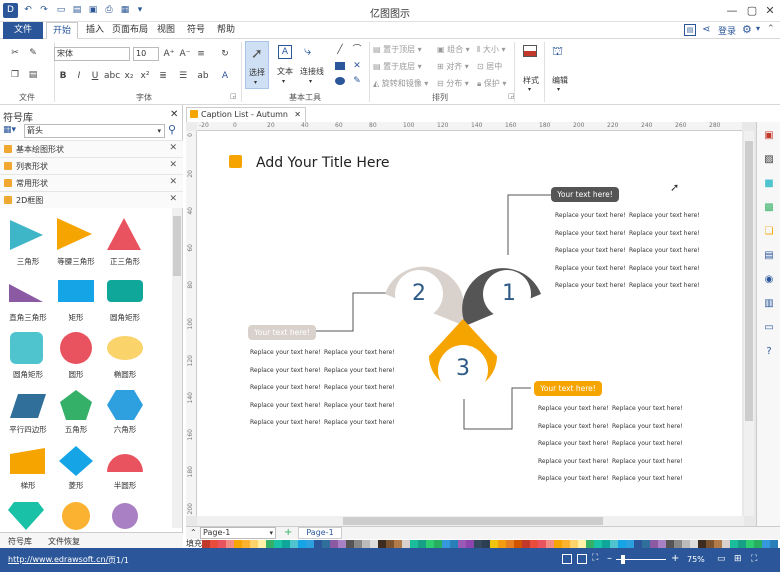  What do you see at coordinates (769, 256) in the screenshot?
I see `page-properties-icon: ▤` at bounding box center [769, 256].